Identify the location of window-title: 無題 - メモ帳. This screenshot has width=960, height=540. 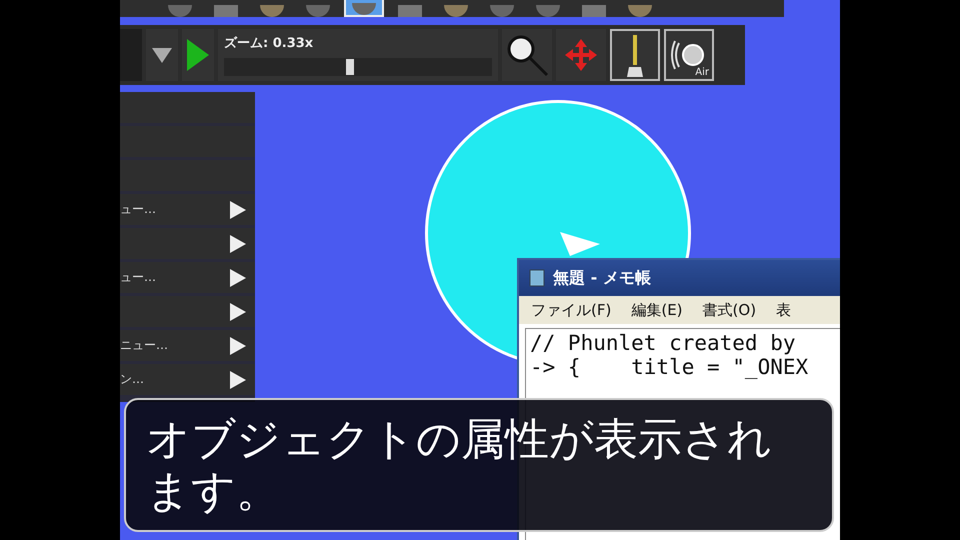
(602, 278).